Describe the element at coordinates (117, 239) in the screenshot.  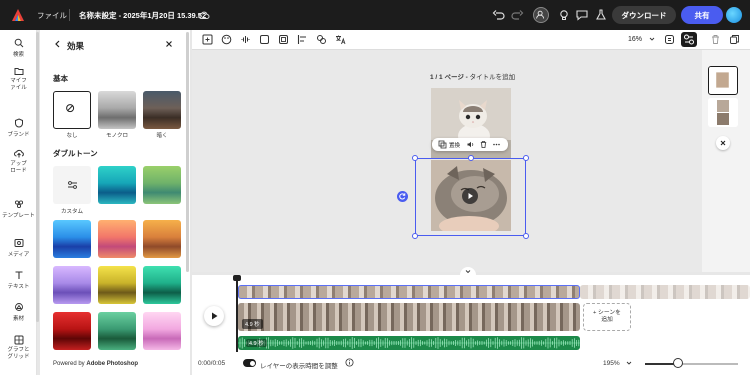
I see `duotone-sunset` at that location.